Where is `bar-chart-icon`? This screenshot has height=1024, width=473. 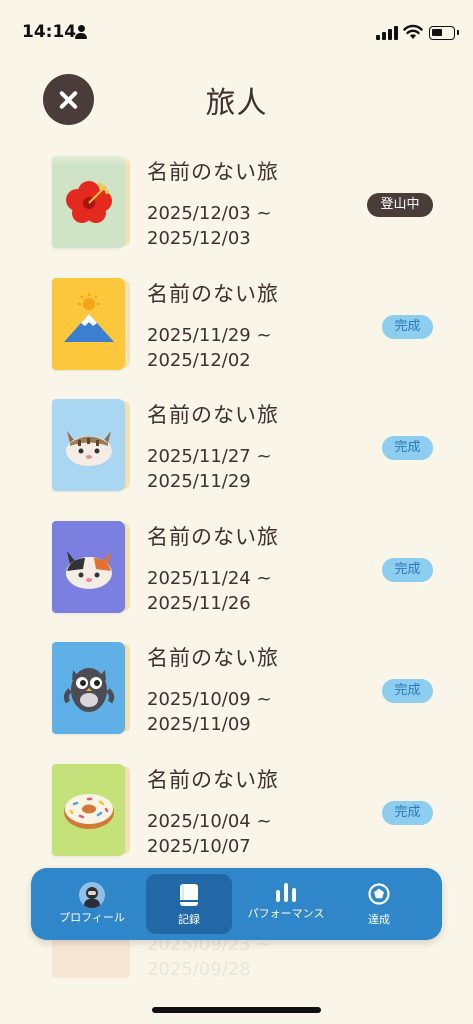
bar-chart-icon is located at coordinates (286, 894).